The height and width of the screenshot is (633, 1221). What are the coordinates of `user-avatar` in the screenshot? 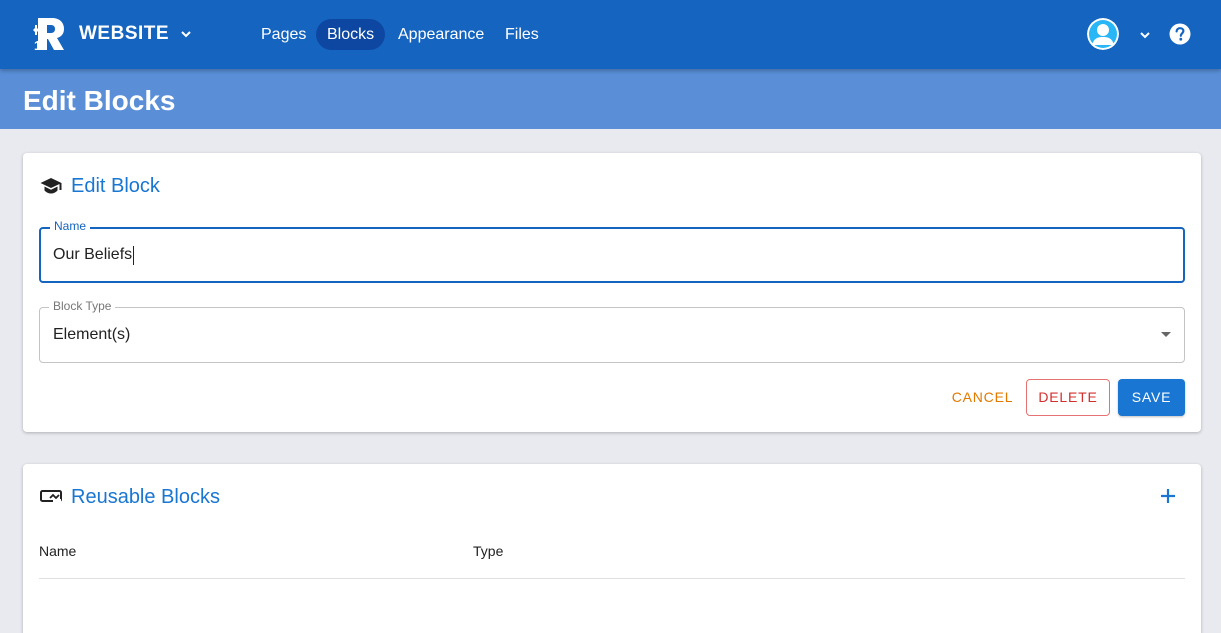 It's located at (1103, 34).